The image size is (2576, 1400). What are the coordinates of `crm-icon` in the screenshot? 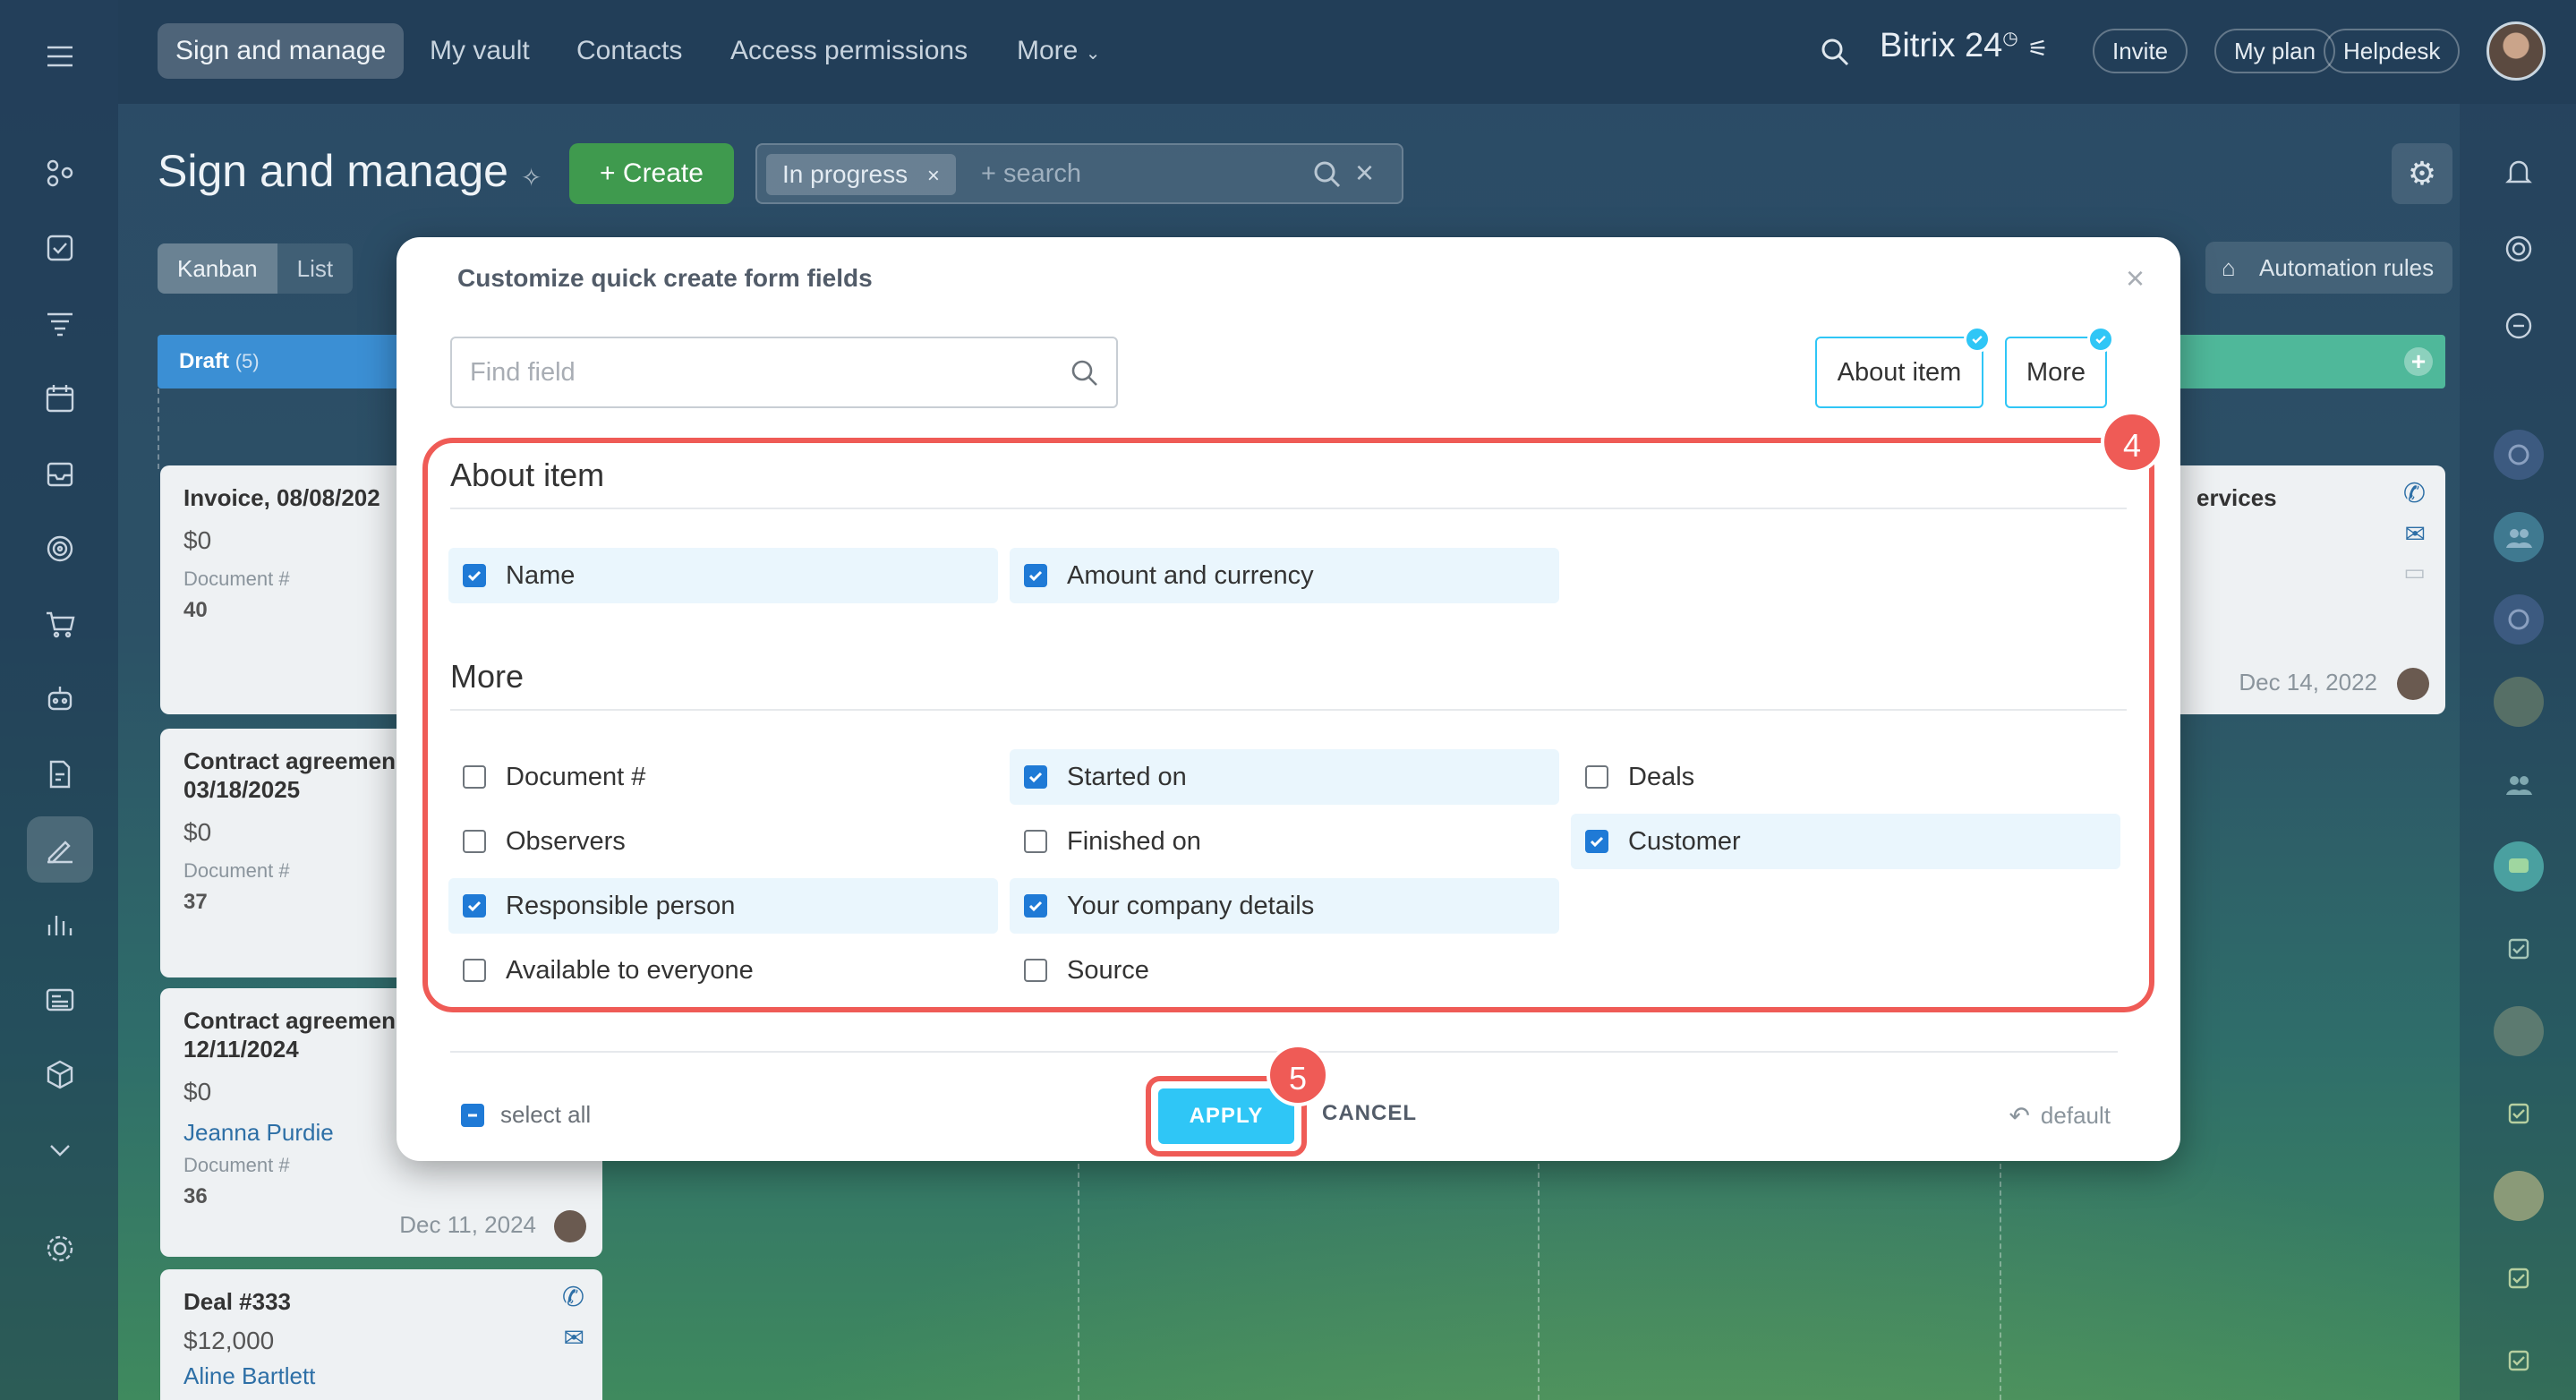 It's located at (60, 173).